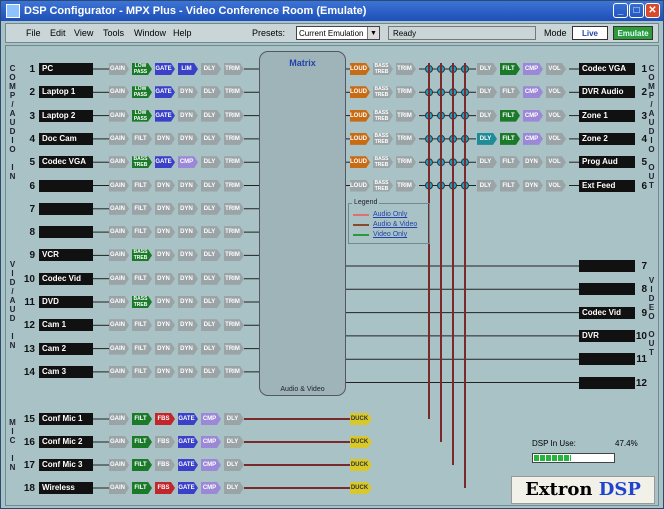 This screenshot has width=664, height=509. Describe the element at coordinates (556, 185) in the screenshot. I see `dsp-block-vol: VOL` at that location.